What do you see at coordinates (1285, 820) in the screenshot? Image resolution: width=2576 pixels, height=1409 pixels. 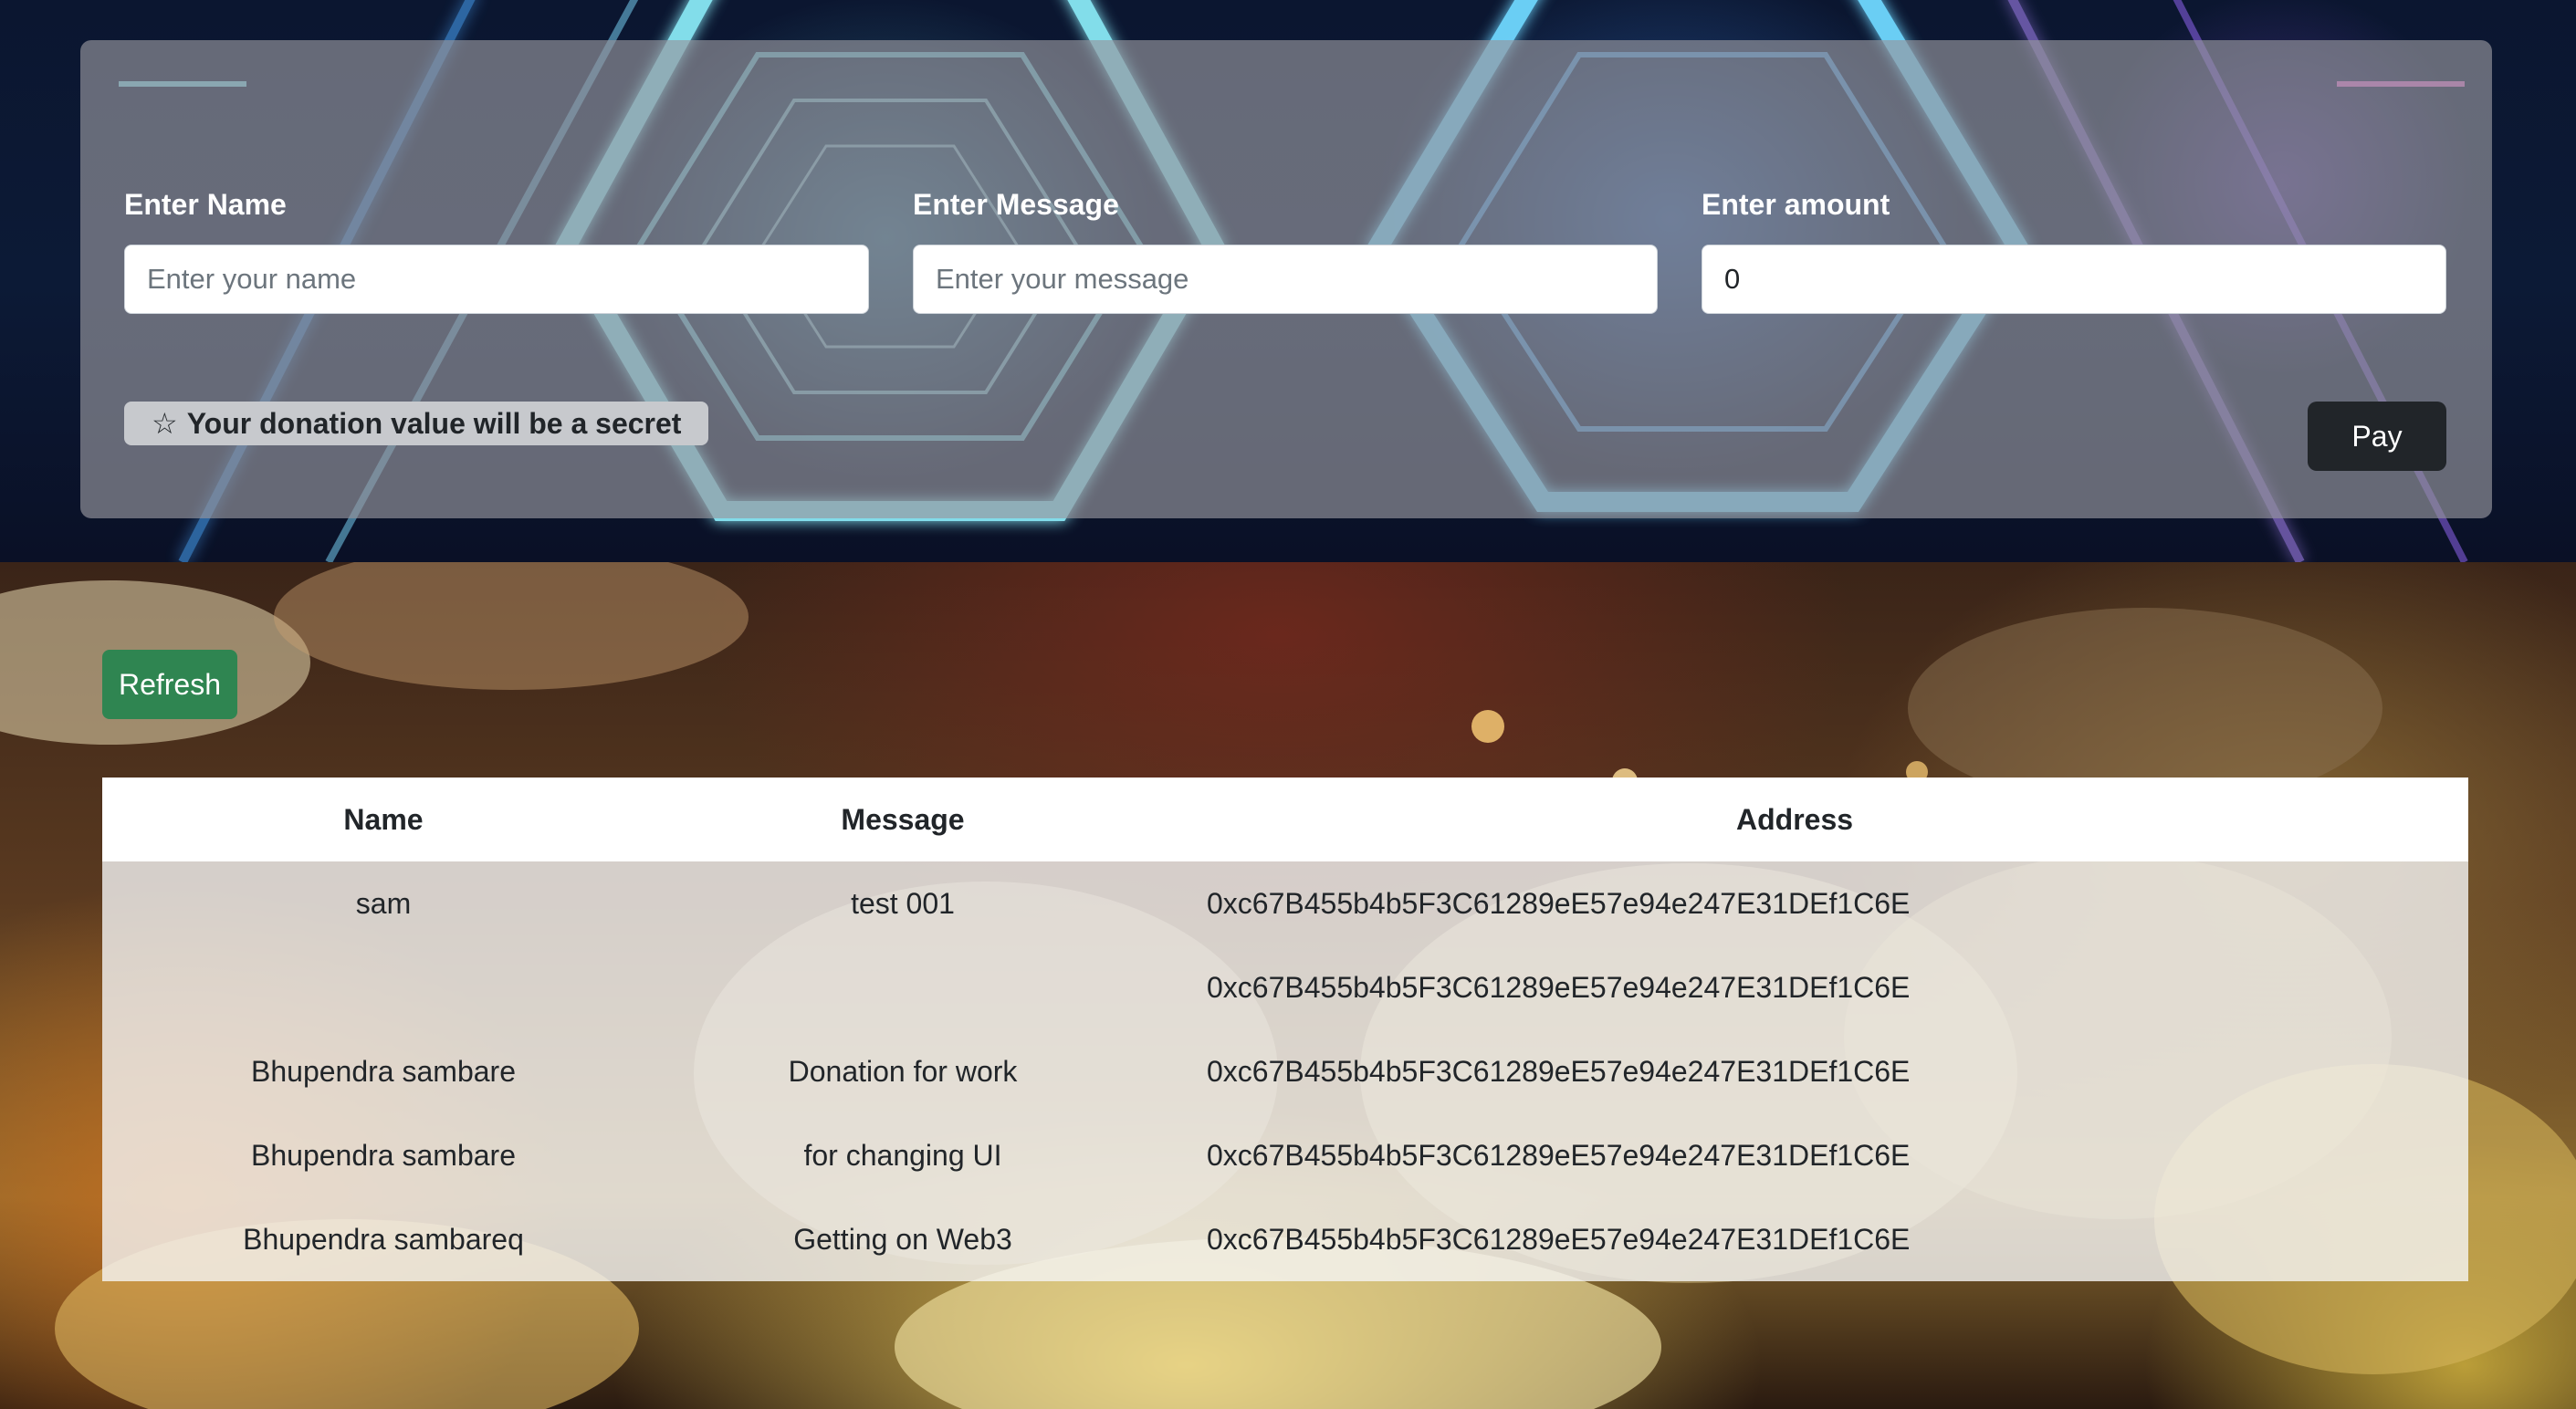 I see `table-header-row: Name Message Address` at bounding box center [1285, 820].